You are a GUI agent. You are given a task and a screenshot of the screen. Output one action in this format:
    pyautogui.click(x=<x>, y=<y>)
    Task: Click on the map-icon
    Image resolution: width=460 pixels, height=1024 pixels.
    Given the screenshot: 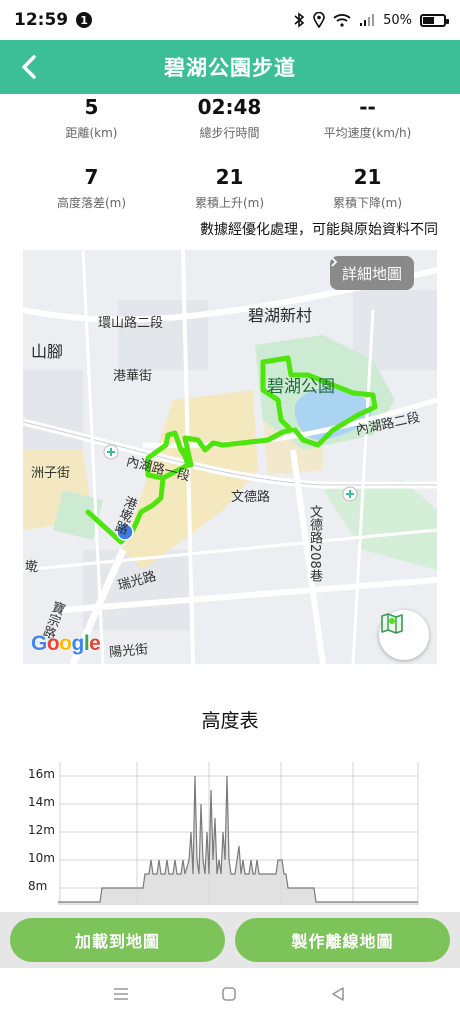 What is the action you would take?
    pyautogui.click(x=392, y=623)
    